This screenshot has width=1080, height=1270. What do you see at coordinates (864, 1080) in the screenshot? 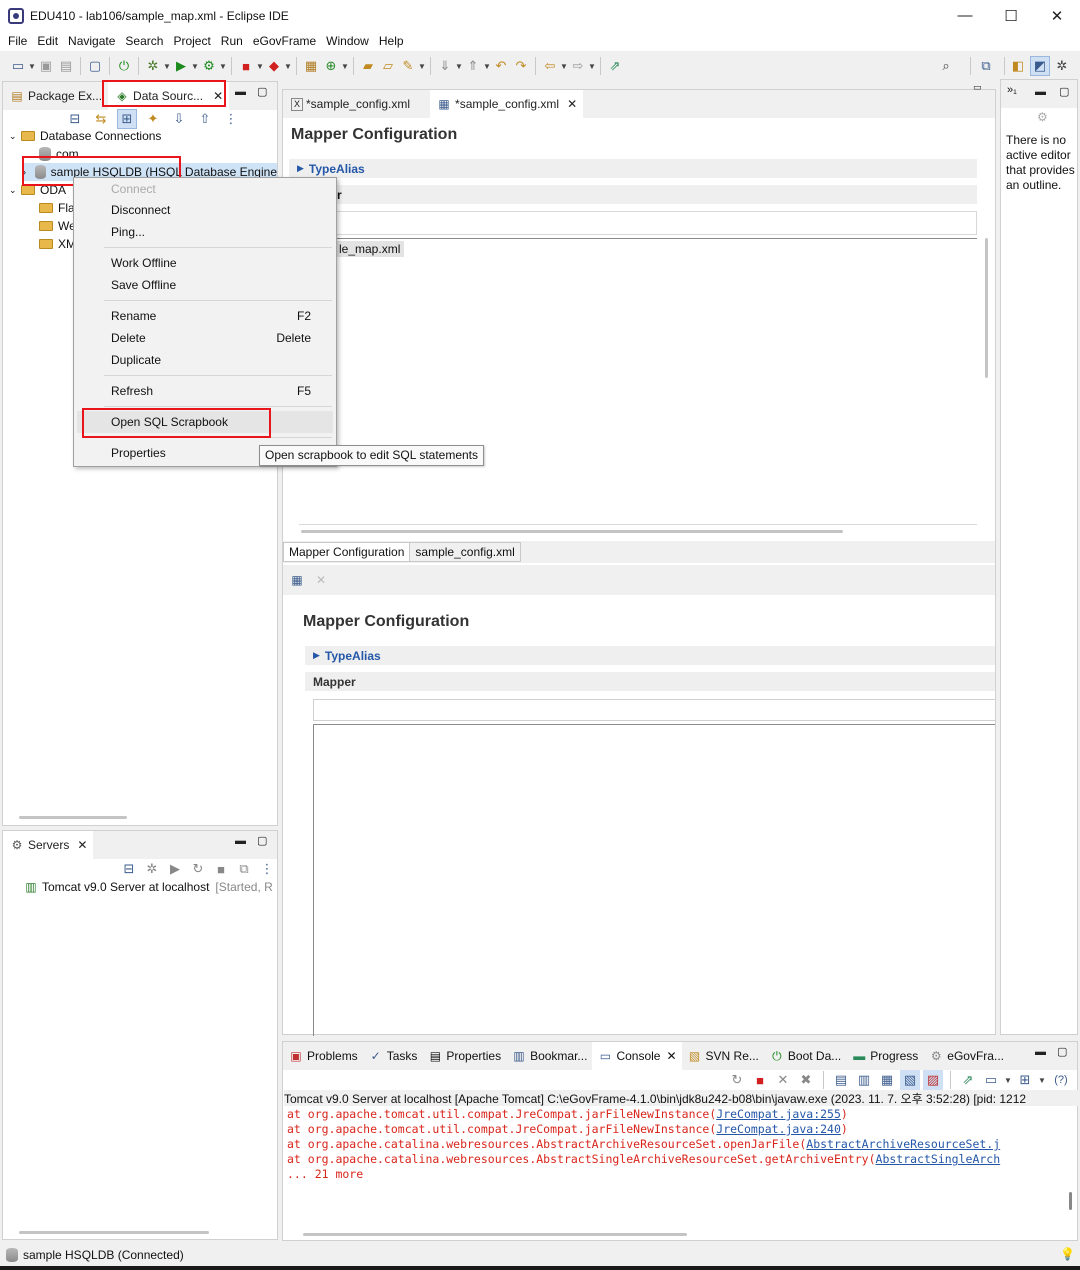
I see `console-scroll-lock-icon: ▥` at bounding box center [864, 1080].